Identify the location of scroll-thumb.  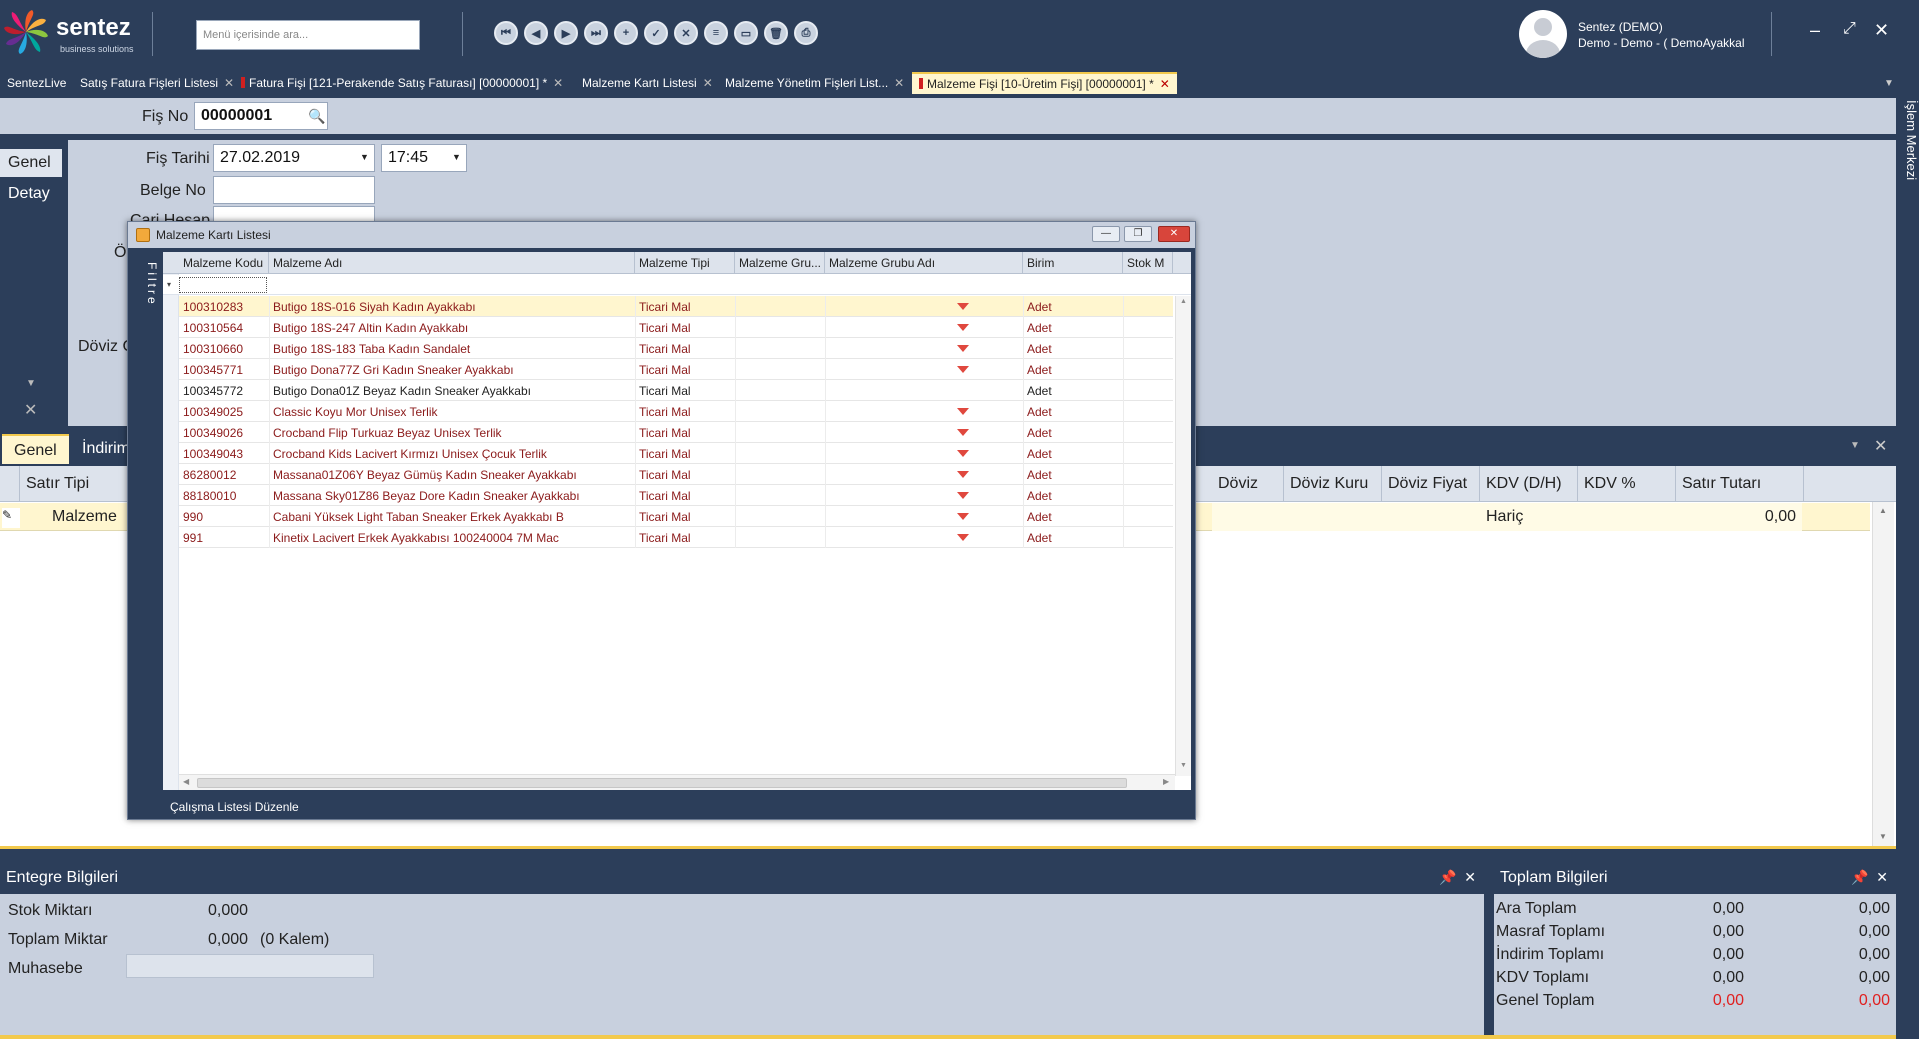
(662, 783).